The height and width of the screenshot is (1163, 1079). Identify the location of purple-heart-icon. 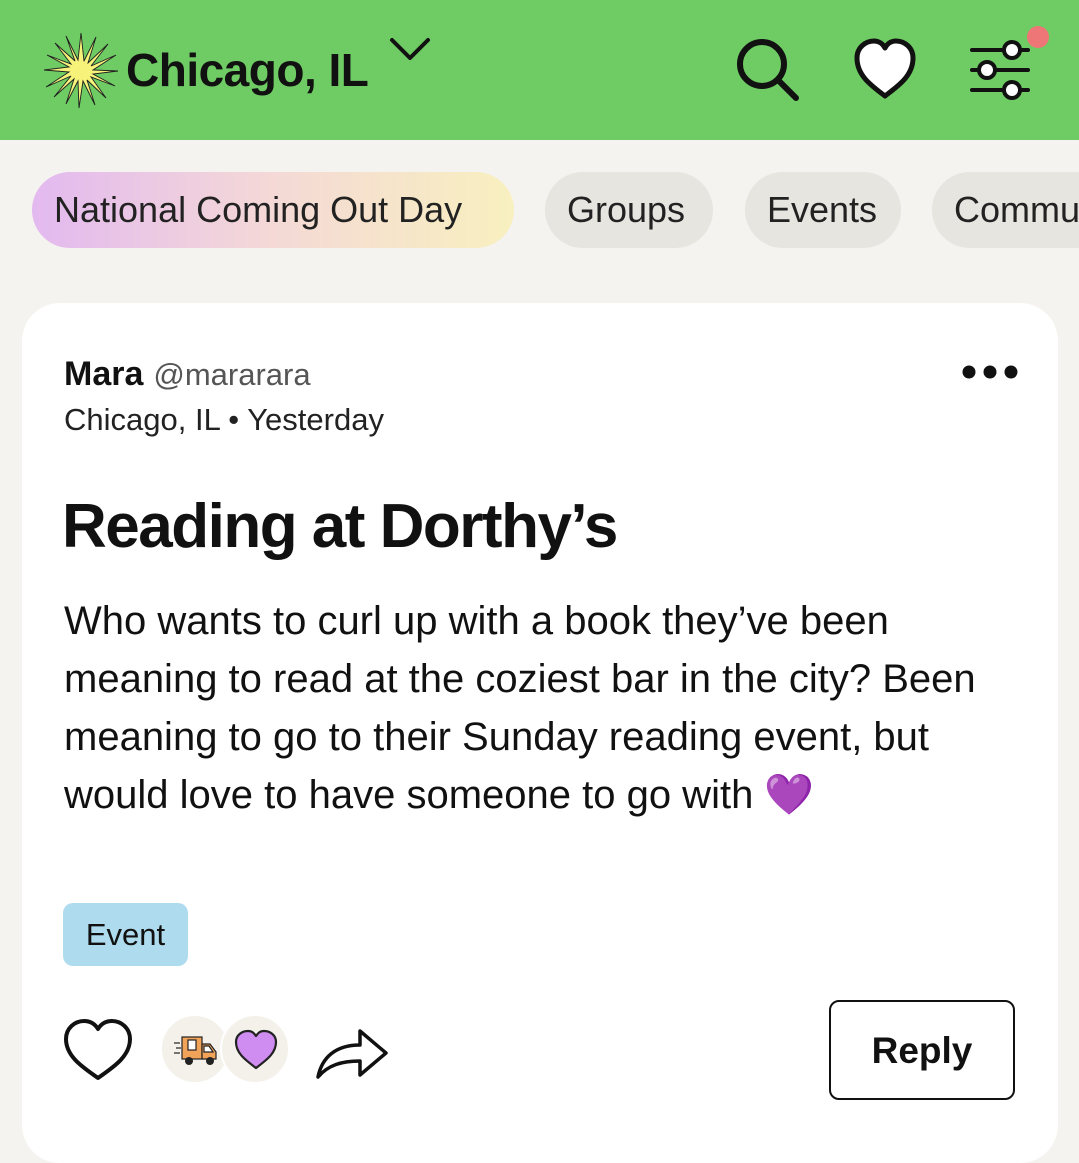
(256, 1049).